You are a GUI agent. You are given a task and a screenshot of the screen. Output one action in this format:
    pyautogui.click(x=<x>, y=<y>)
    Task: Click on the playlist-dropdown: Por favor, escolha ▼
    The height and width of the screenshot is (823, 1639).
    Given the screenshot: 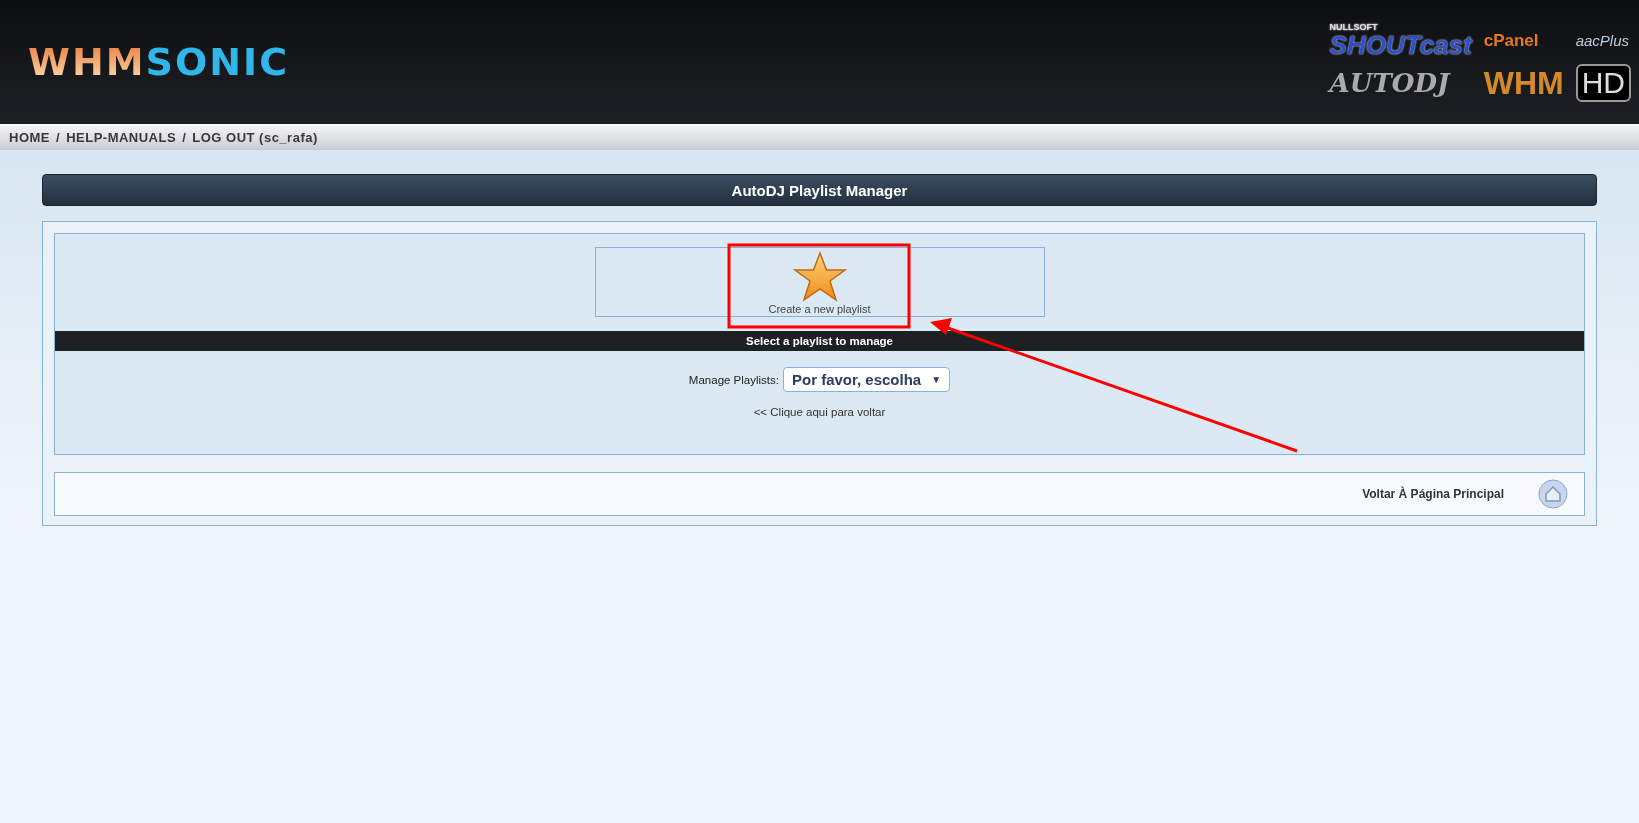 What is the action you would take?
    pyautogui.click(x=867, y=379)
    